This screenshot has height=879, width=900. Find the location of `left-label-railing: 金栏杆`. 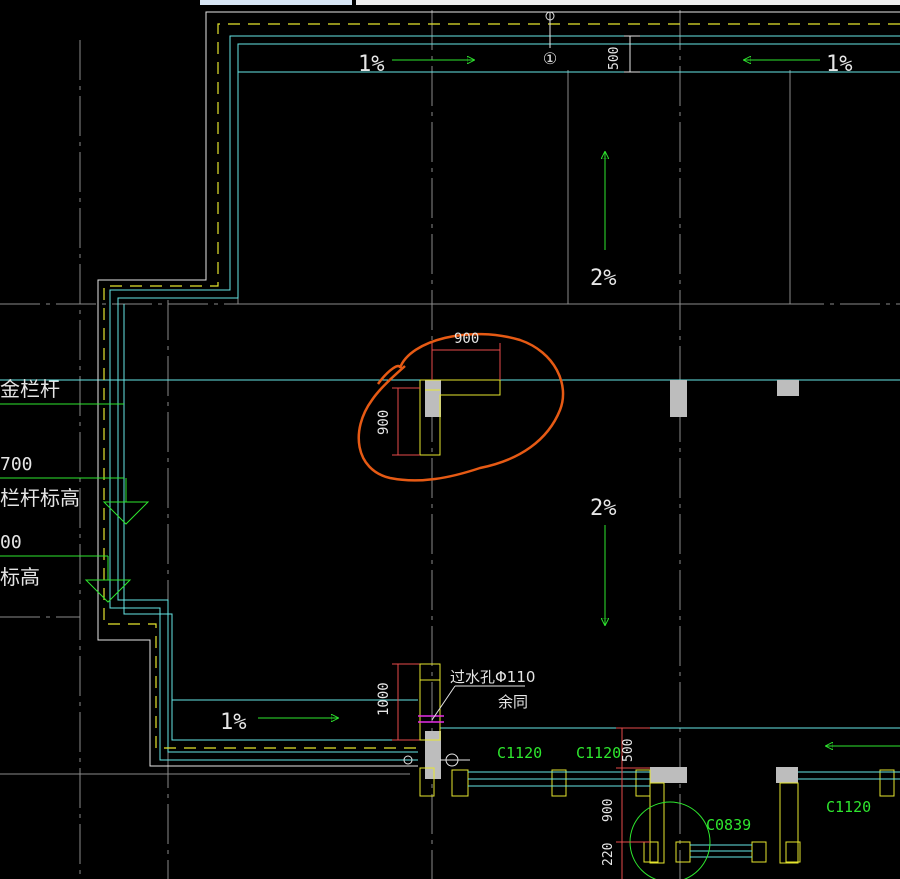

left-label-railing: 金栏杆 is located at coordinates (30, 389).